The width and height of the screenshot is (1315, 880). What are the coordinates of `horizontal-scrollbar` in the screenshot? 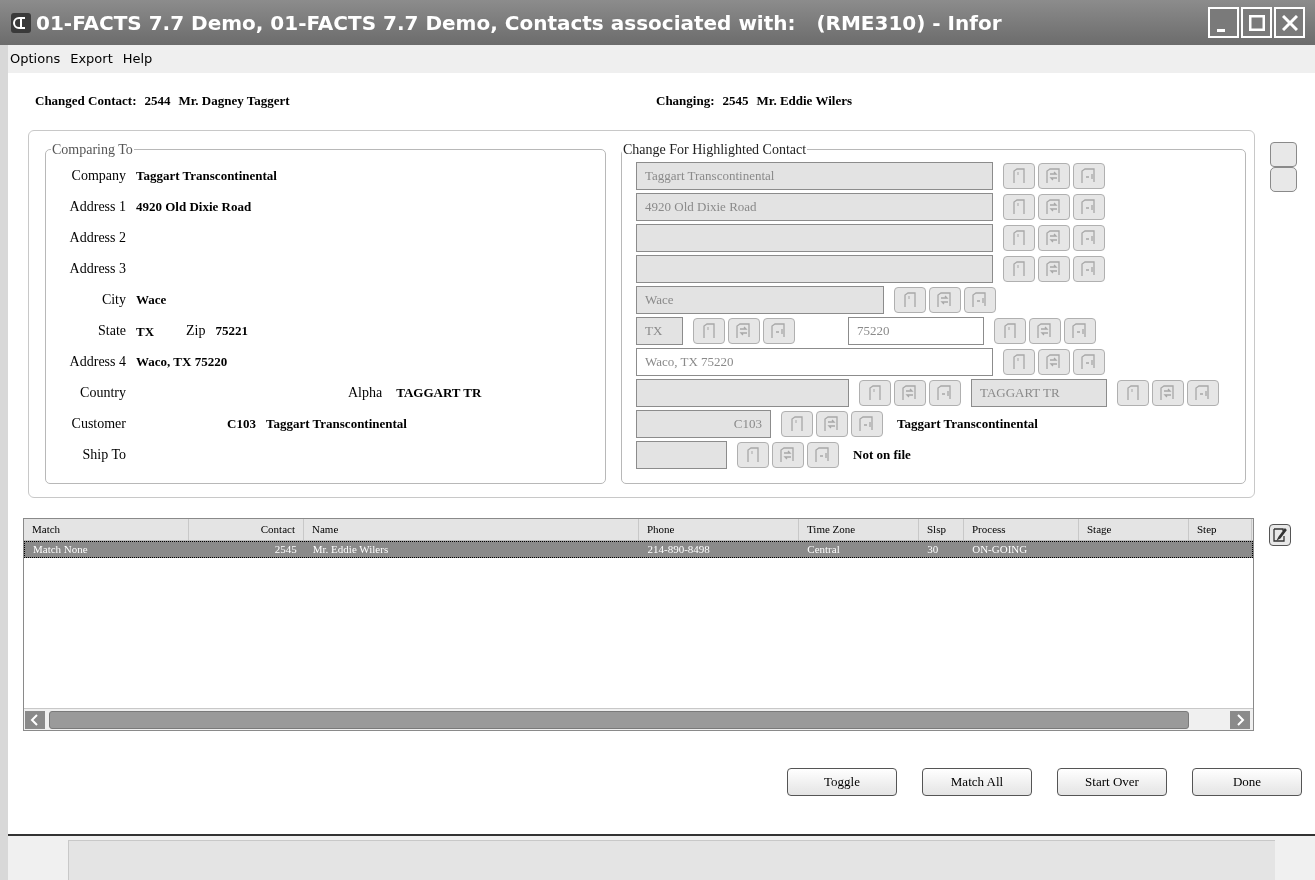 It's located at (638, 719).